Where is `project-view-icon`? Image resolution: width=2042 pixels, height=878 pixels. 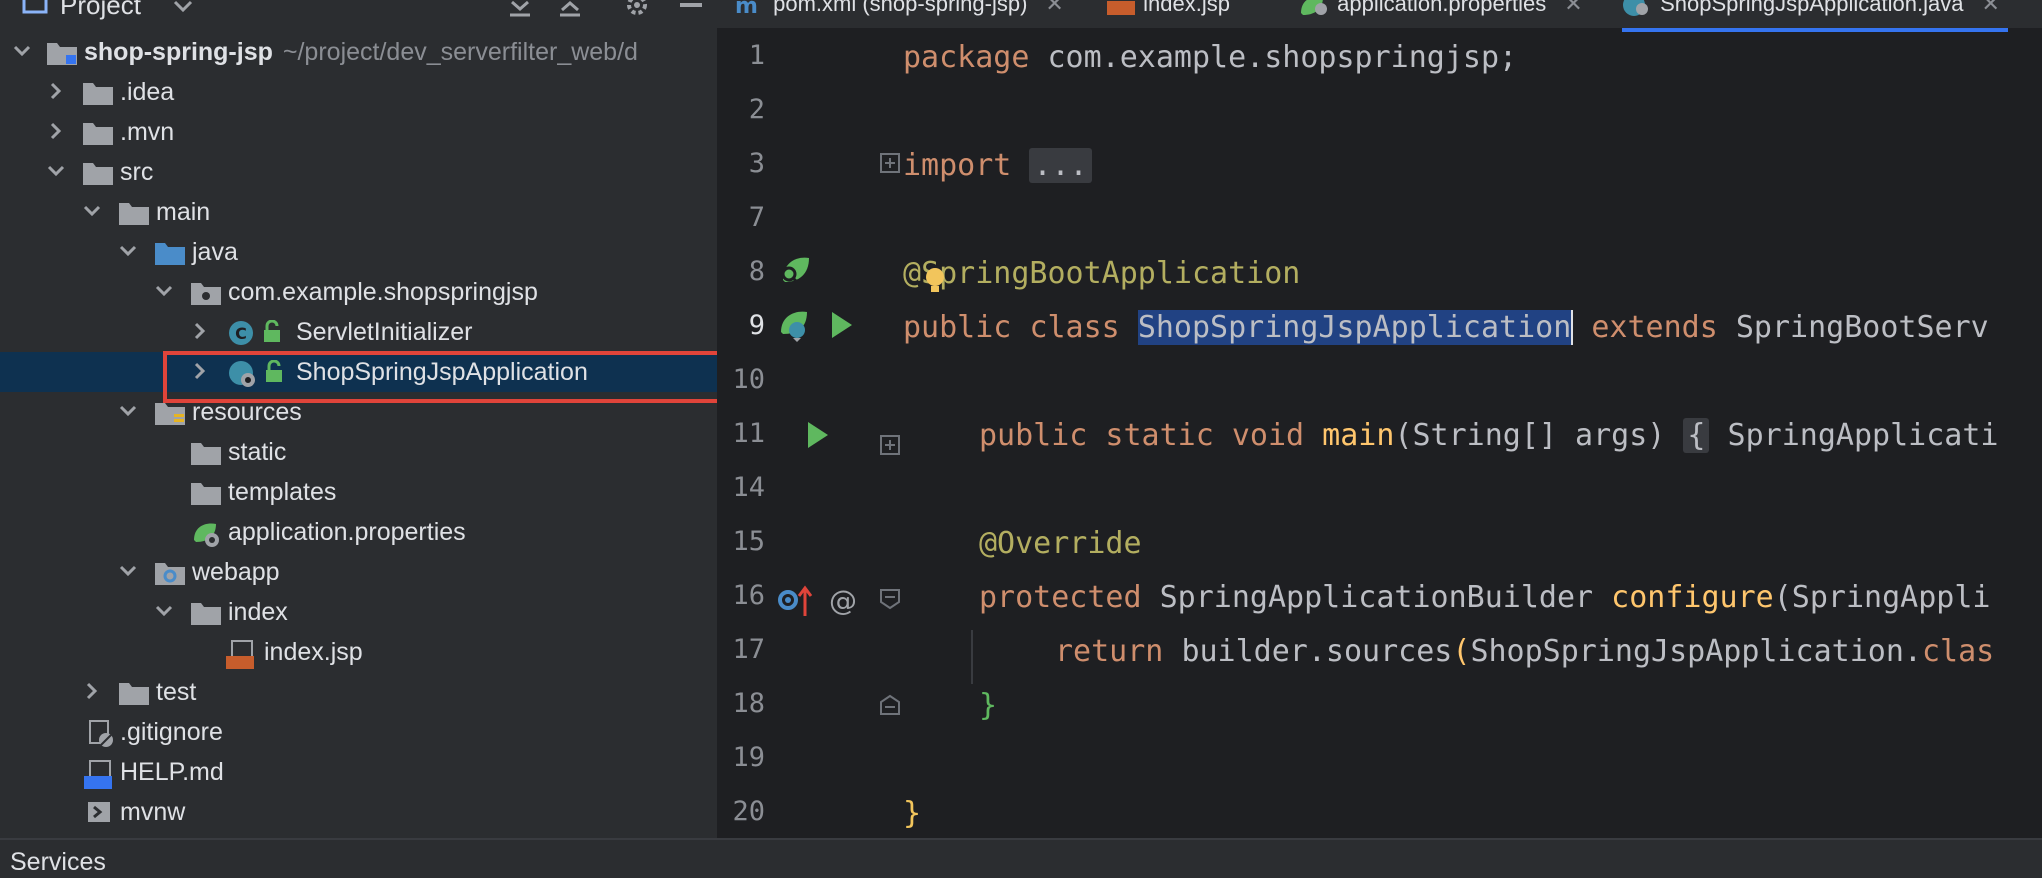 project-view-icon is located at coordinates (36, 7).